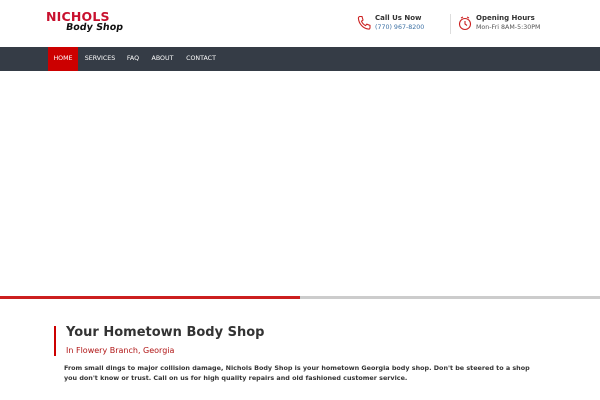 The height and width of the screenshot is (400, 600). What do you see at coordinates (201, 59) in the screenshot?
I see `nav-contact: CONTACT` at bounding box center [201, 59].